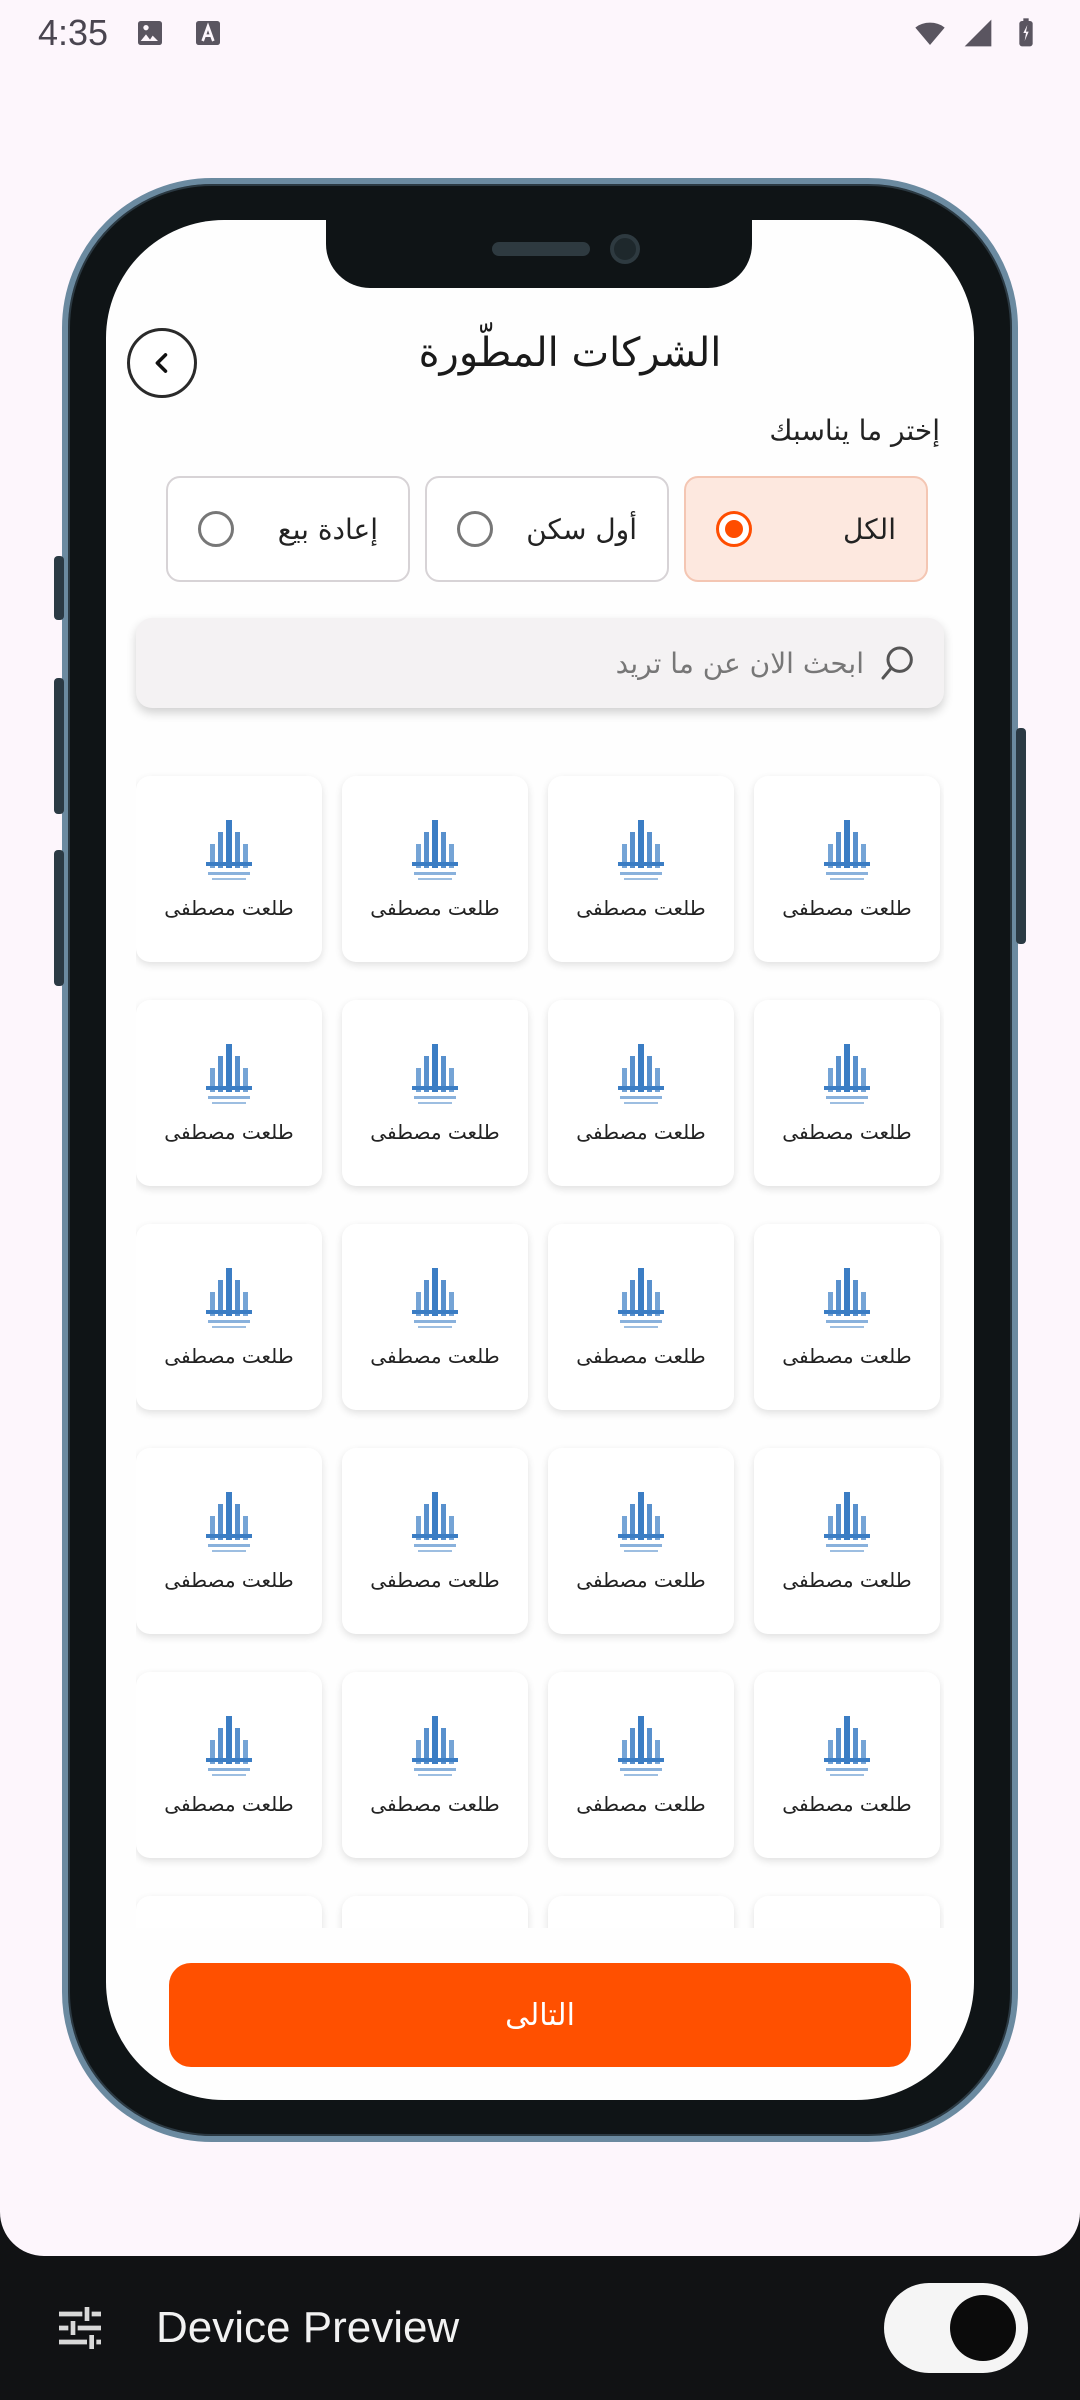 The image size is (1080, 2400). Describe the element at coordinates (80, 2328) in the screenshot. I see `settings-sliders-icon` at that location.